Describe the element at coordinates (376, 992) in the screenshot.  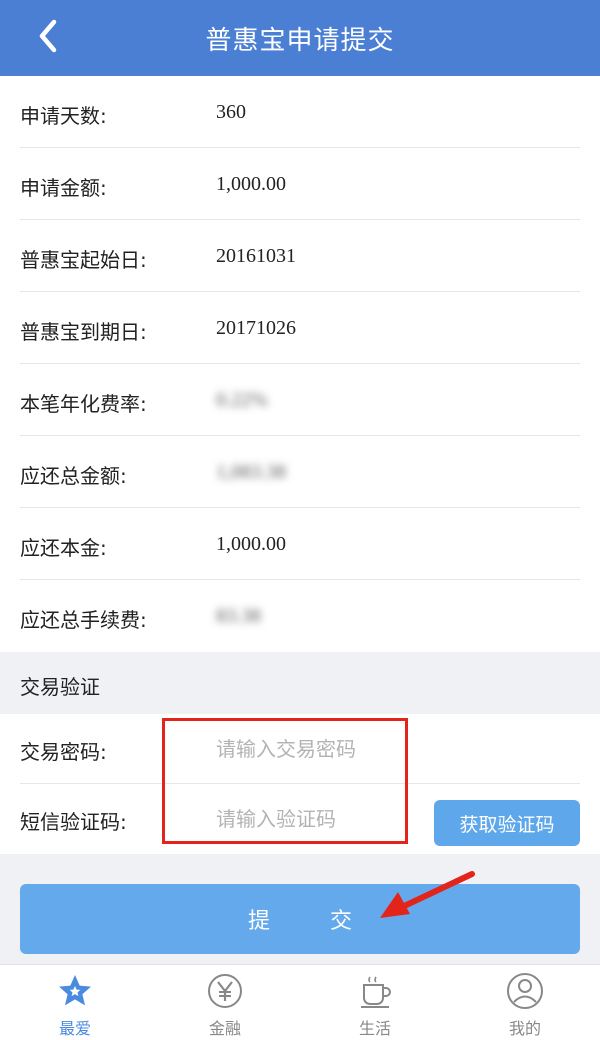
I see `cup-icon` at that location.